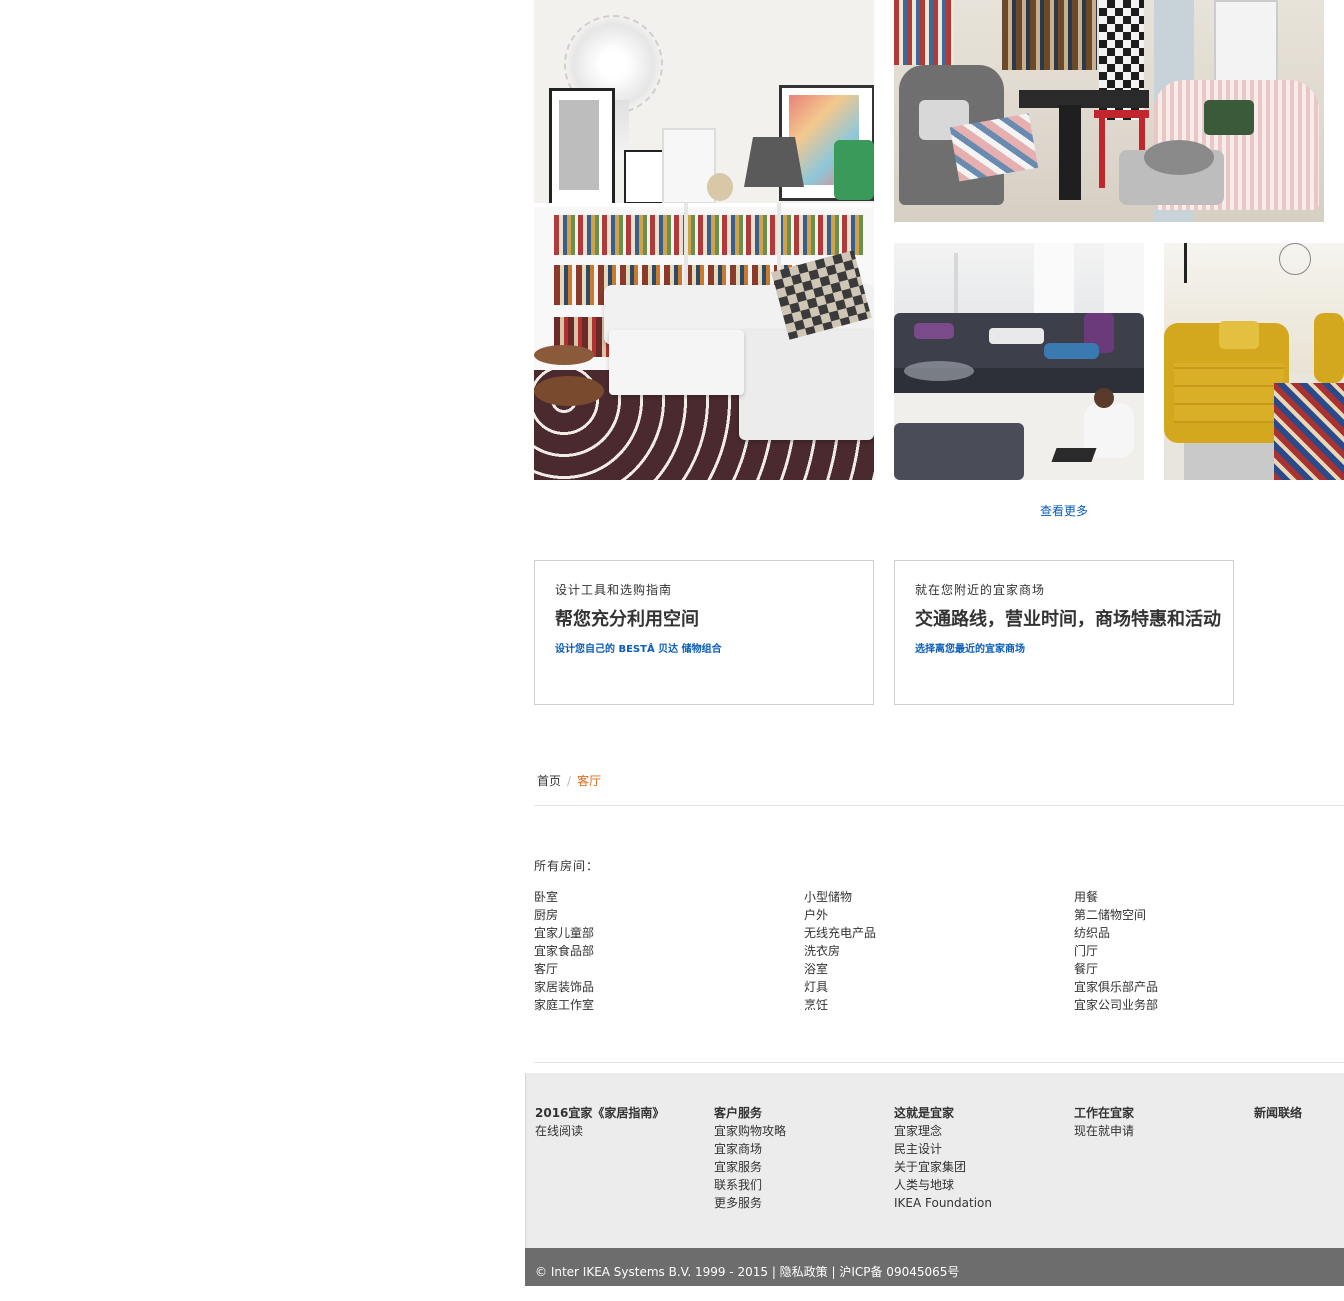  Describe the element at coordinates (939, 1062) in the screenshot. I see `rooms-divider` at that location.